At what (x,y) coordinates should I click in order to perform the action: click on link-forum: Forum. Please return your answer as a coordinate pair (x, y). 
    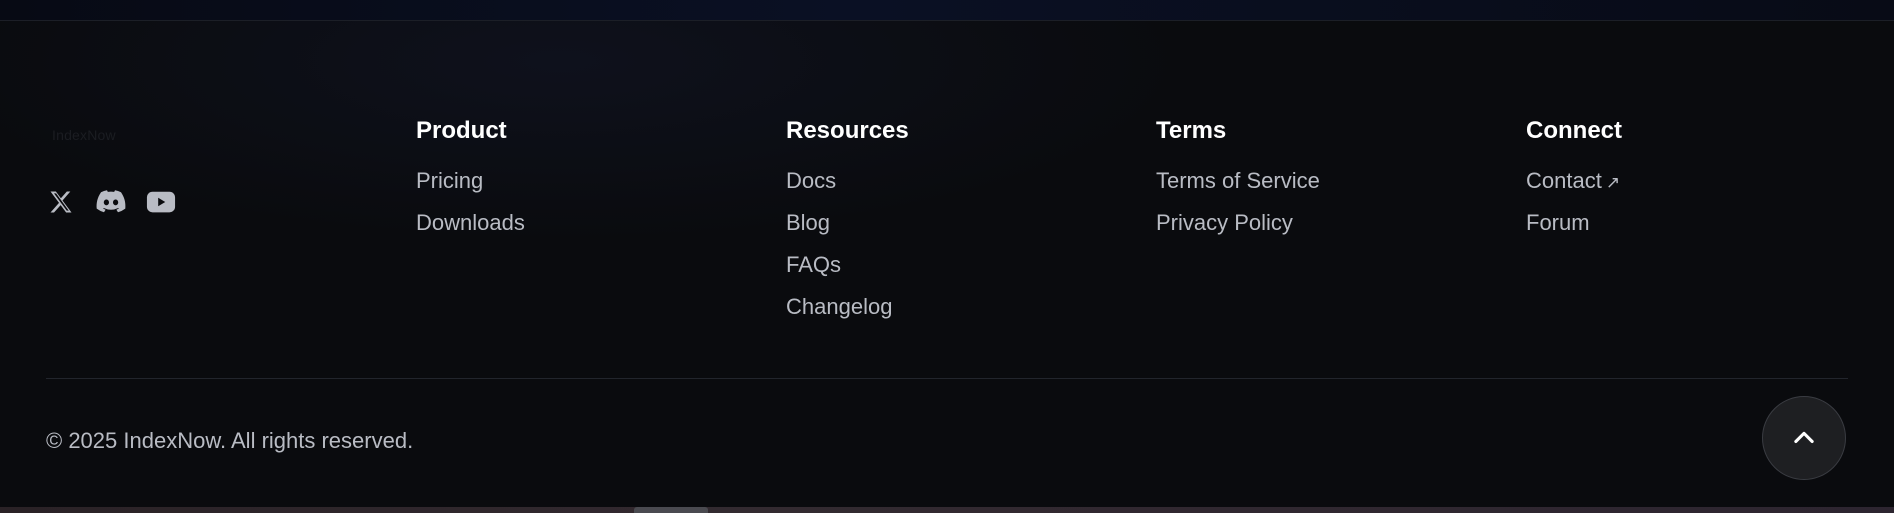
    Looking at the image, I should click on (1558, 222).